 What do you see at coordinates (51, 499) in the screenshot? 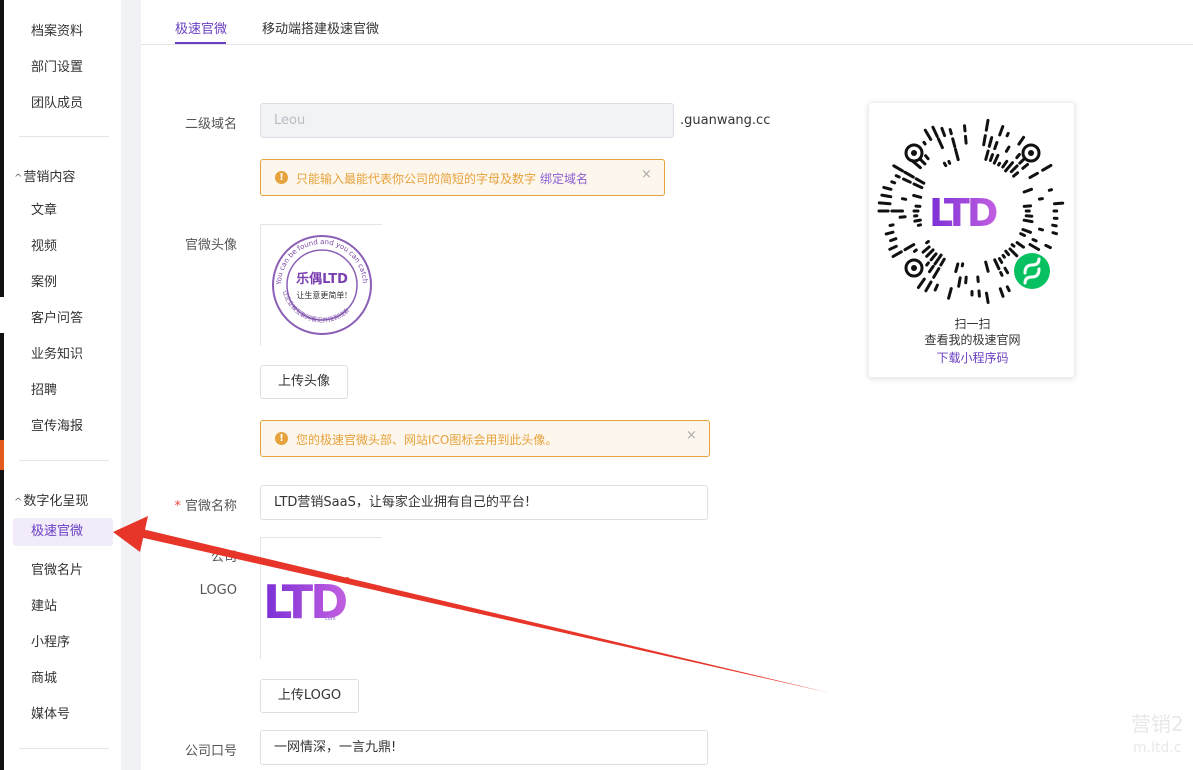
I see `sidebar-group-digital: ^数字化呈现` at bounding box center [51, 499].